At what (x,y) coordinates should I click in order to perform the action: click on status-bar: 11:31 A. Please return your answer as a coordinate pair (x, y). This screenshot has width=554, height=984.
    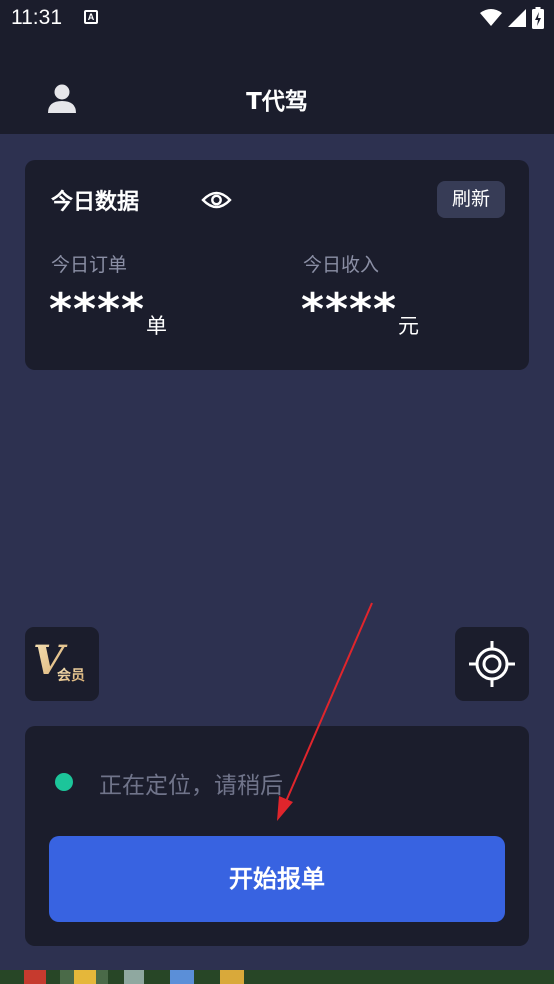
    Looking at the image, I should click on (277, 19).